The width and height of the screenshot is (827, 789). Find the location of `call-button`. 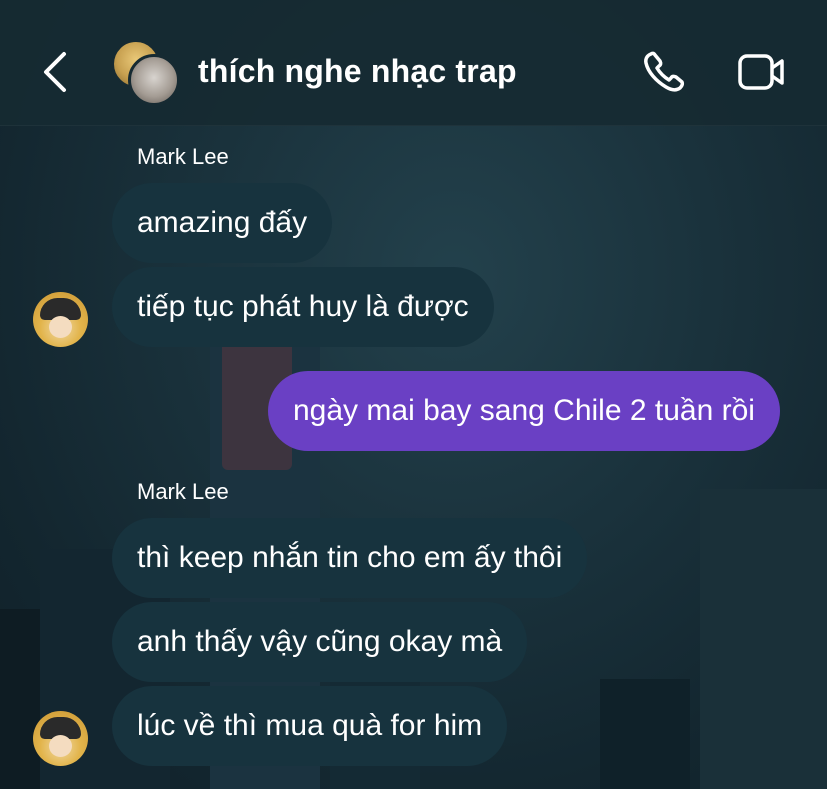

call-button is located at coordinates (666, 72).